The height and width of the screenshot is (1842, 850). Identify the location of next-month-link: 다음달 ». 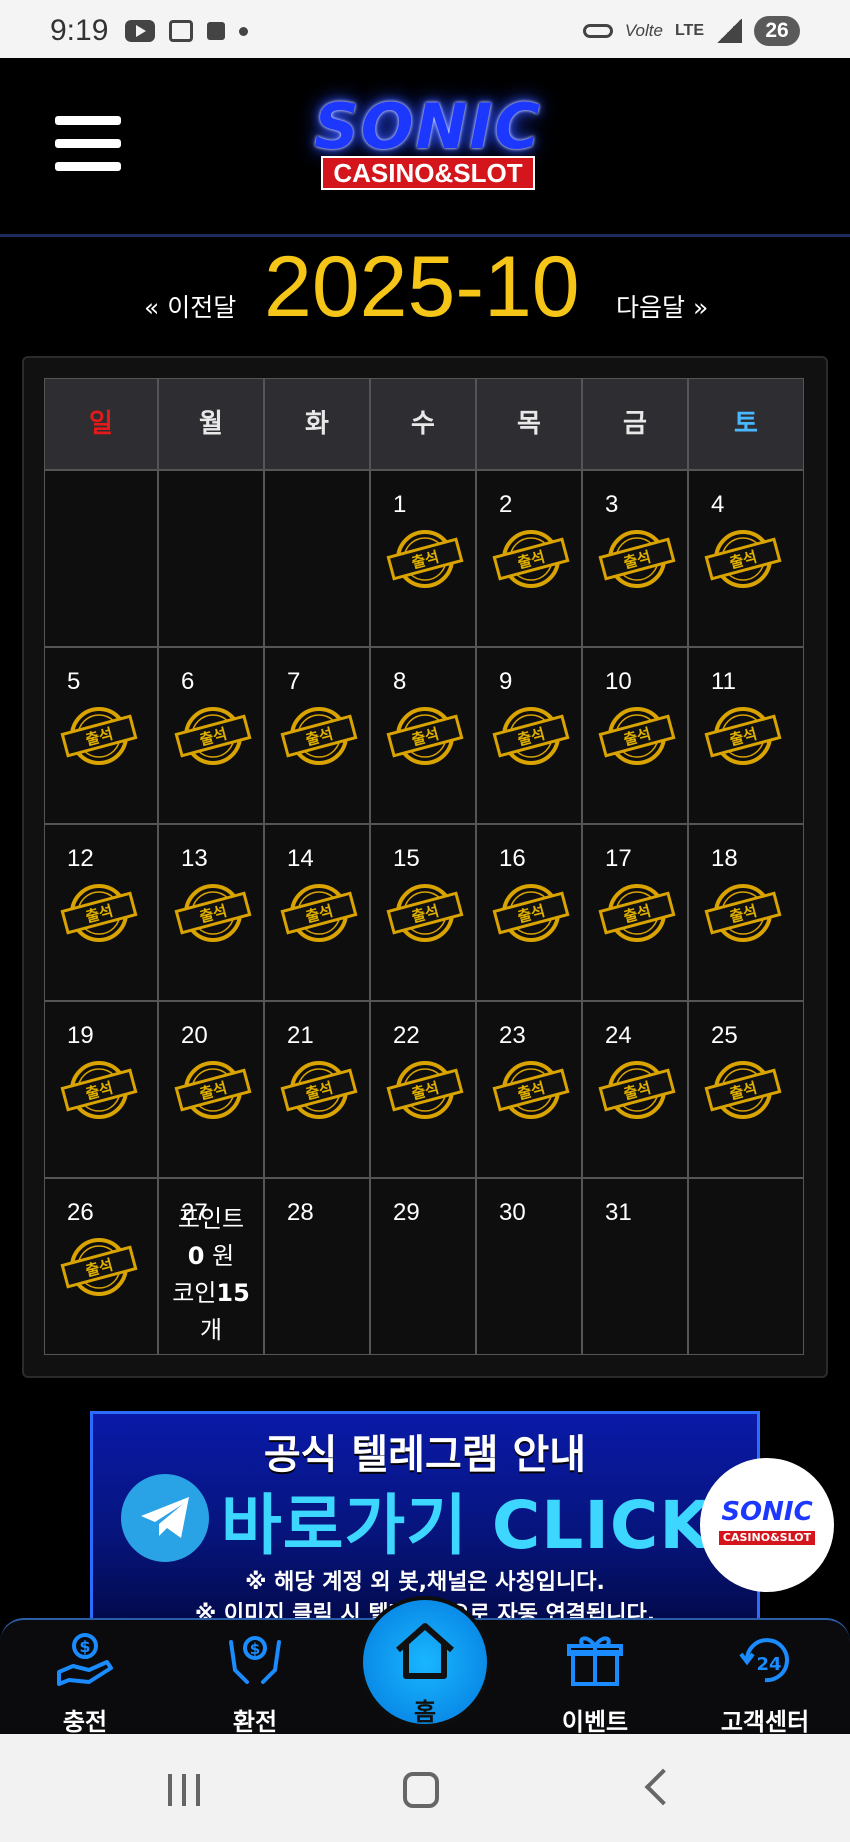
(662, 306).